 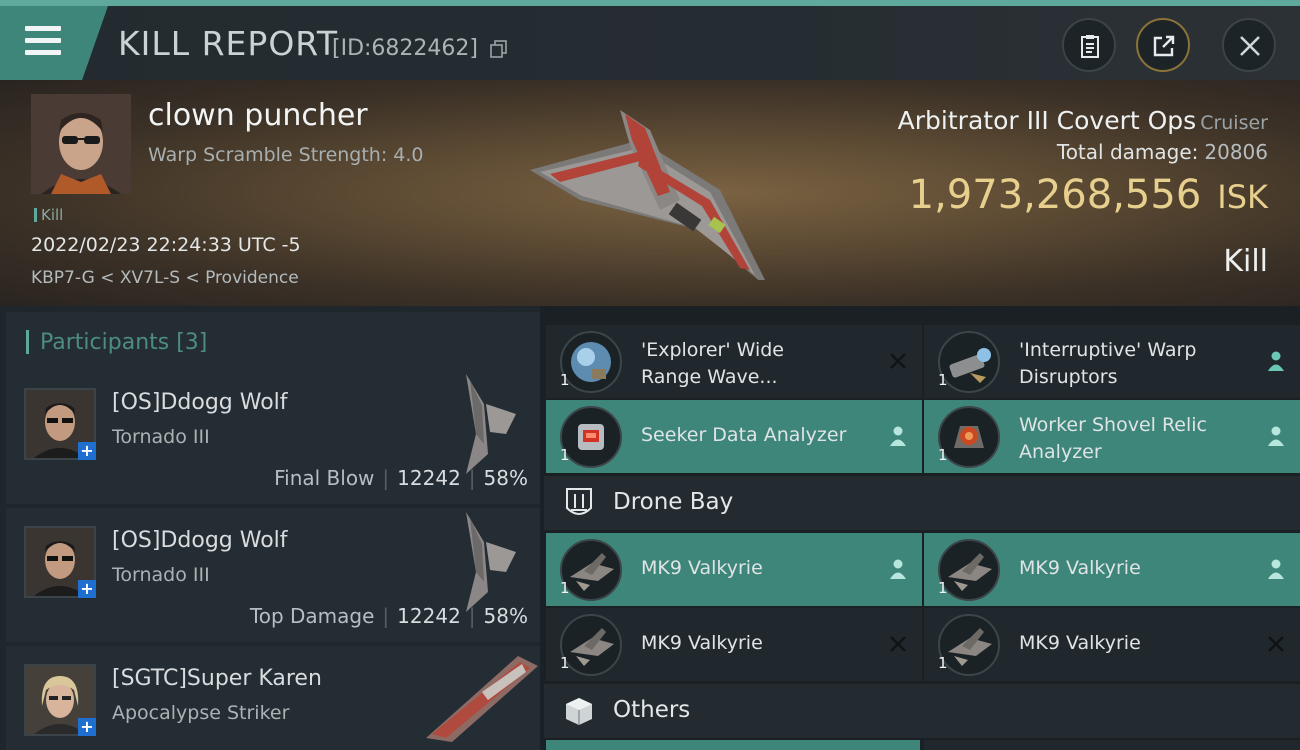 I want to click on share-button, so click(x=1163, y=45).